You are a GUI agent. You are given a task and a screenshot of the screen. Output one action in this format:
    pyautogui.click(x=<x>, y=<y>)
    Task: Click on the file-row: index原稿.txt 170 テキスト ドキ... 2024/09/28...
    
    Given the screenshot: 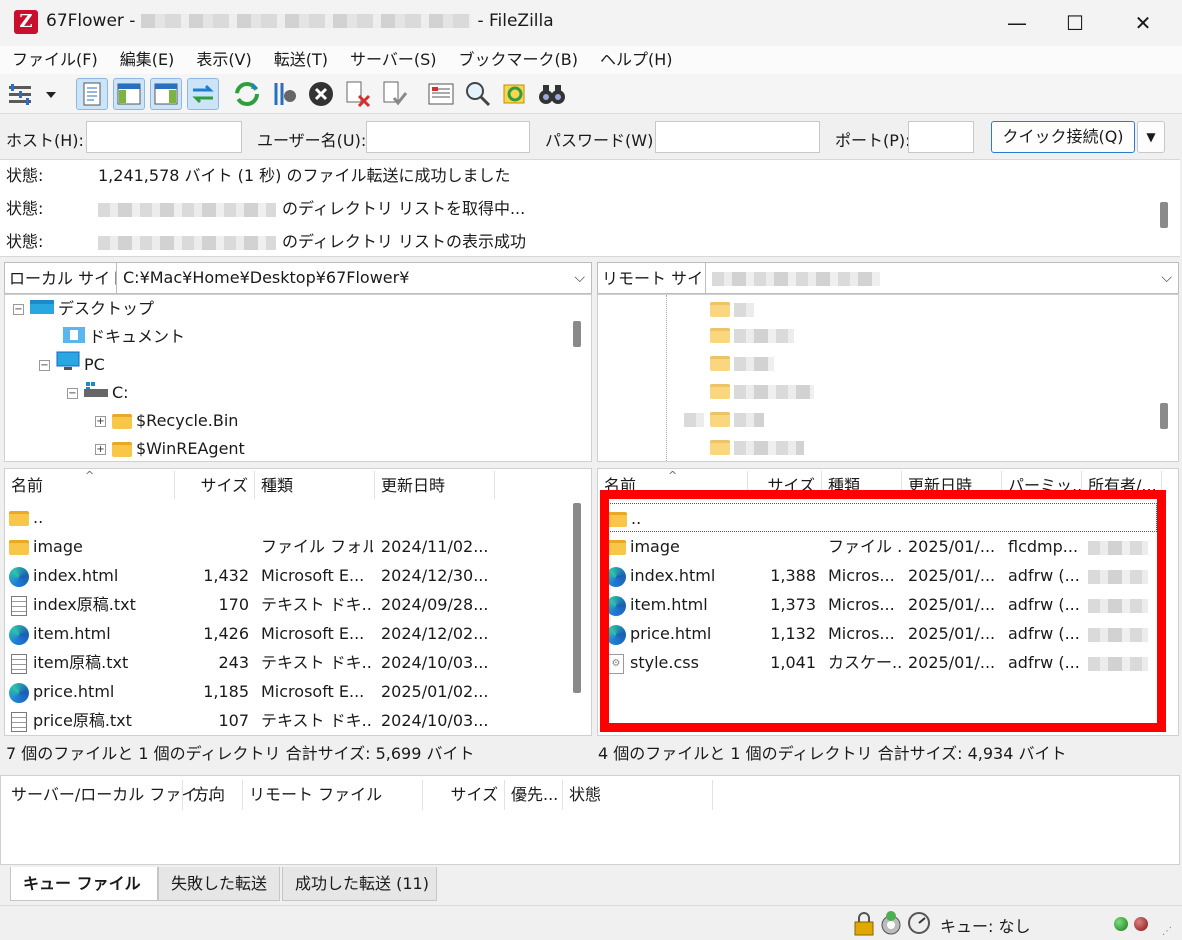 What is the action you would take?
    pyautogui.click(x=298, y=604)
    